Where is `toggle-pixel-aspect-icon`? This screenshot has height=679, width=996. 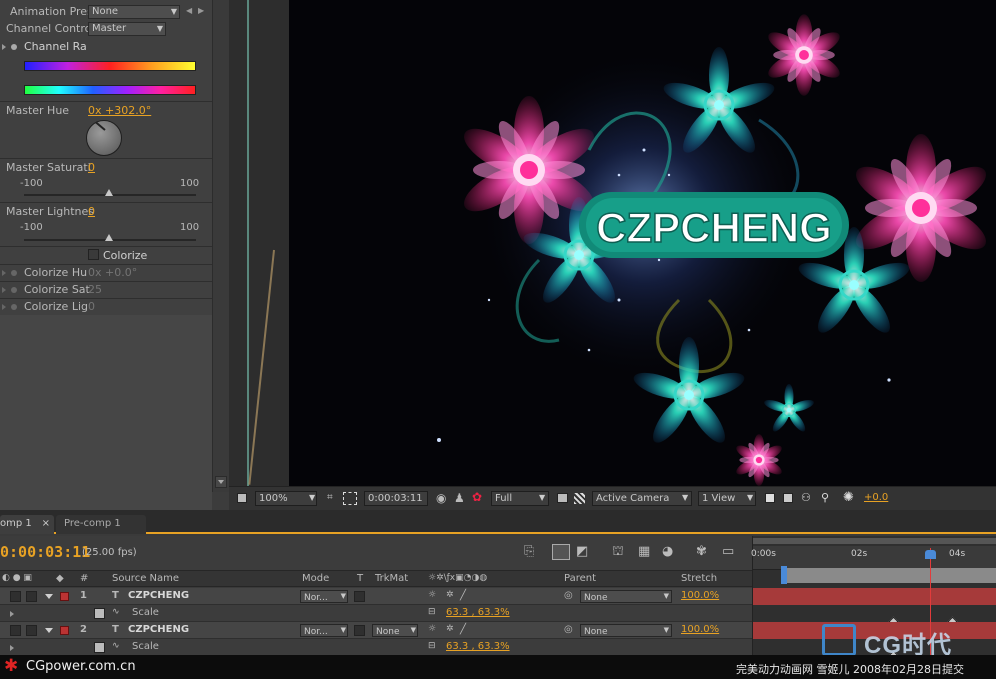 toggle-pixel-aspect-icon is located at coordinates (770, 498).